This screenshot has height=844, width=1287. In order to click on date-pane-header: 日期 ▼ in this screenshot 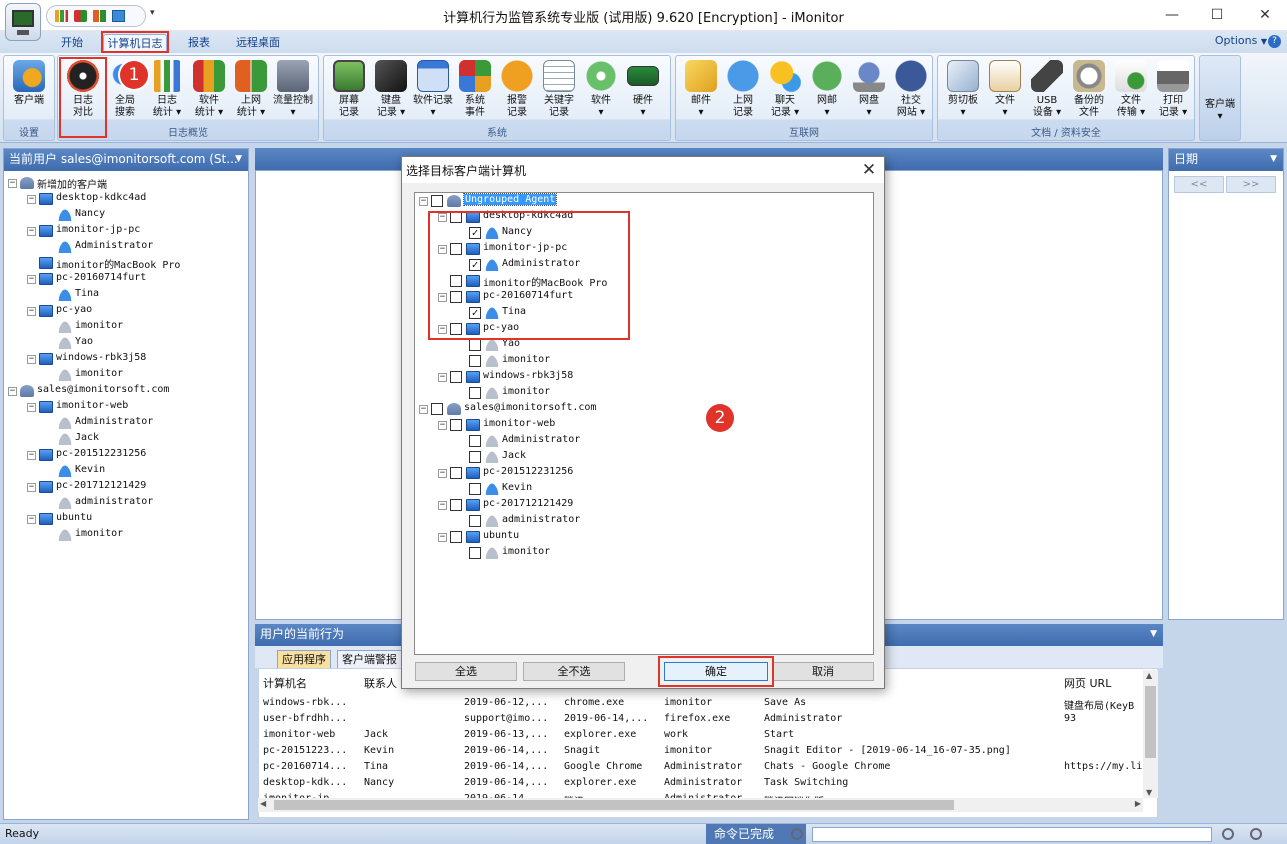, I will do `click(1226, 160)`.